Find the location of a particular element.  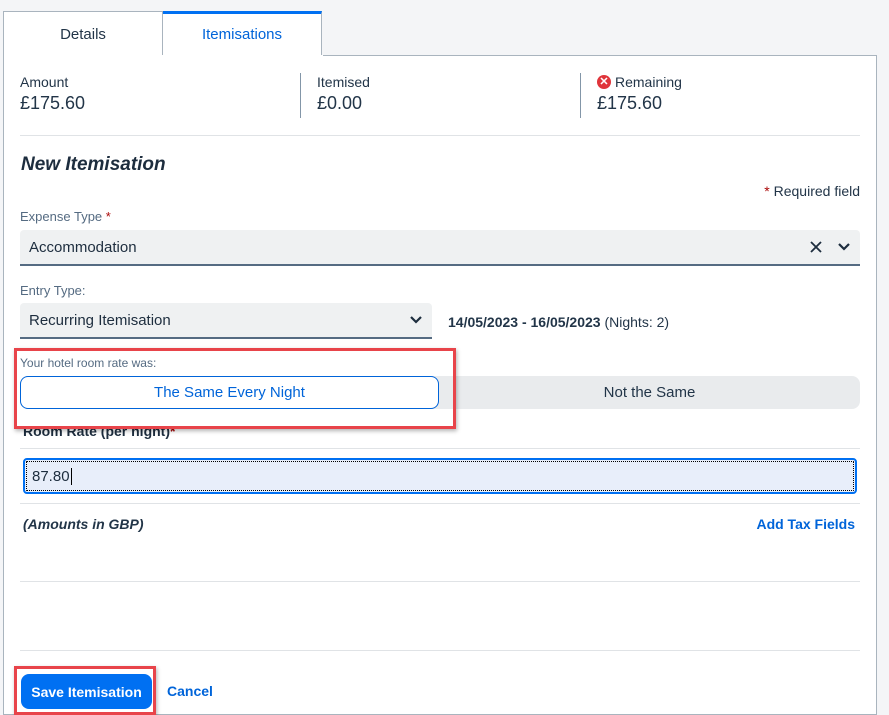

entry-type-label: Entry Type: is located at coordinates (53, 290).